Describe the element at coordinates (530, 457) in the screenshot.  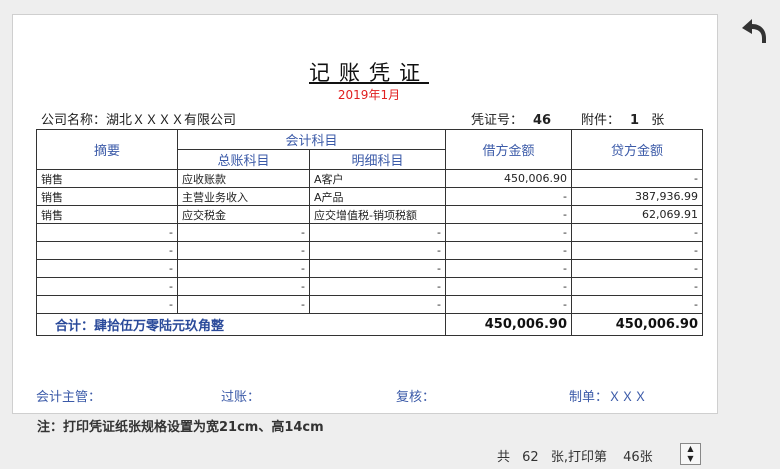
I see `pager-total-pages: 62` at that location.